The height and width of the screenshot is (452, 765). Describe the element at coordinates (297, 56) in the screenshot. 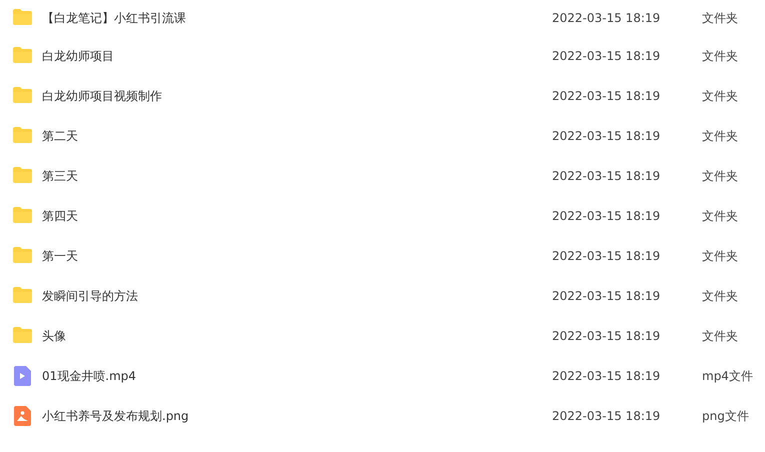

I see `file-name: 白龙幼师项目` at that location.